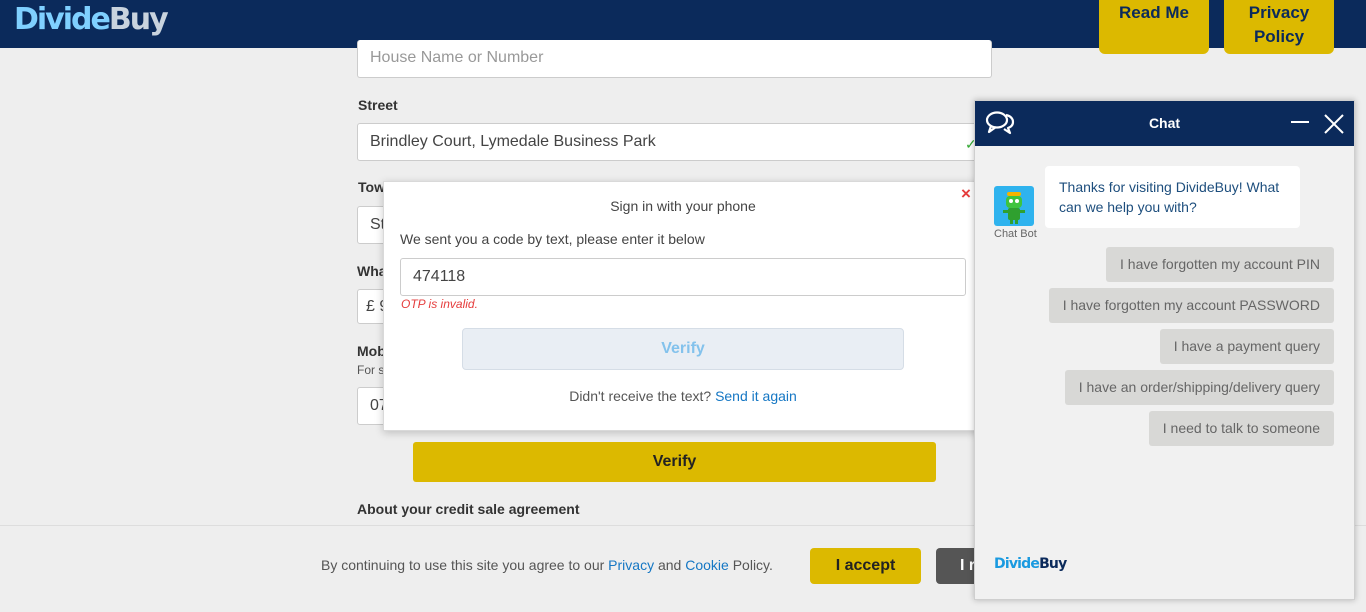 Image resolution: width=1366 pixels, height=612 pixels. I want to click on cookie-link: Cookie, so click(707, 565).